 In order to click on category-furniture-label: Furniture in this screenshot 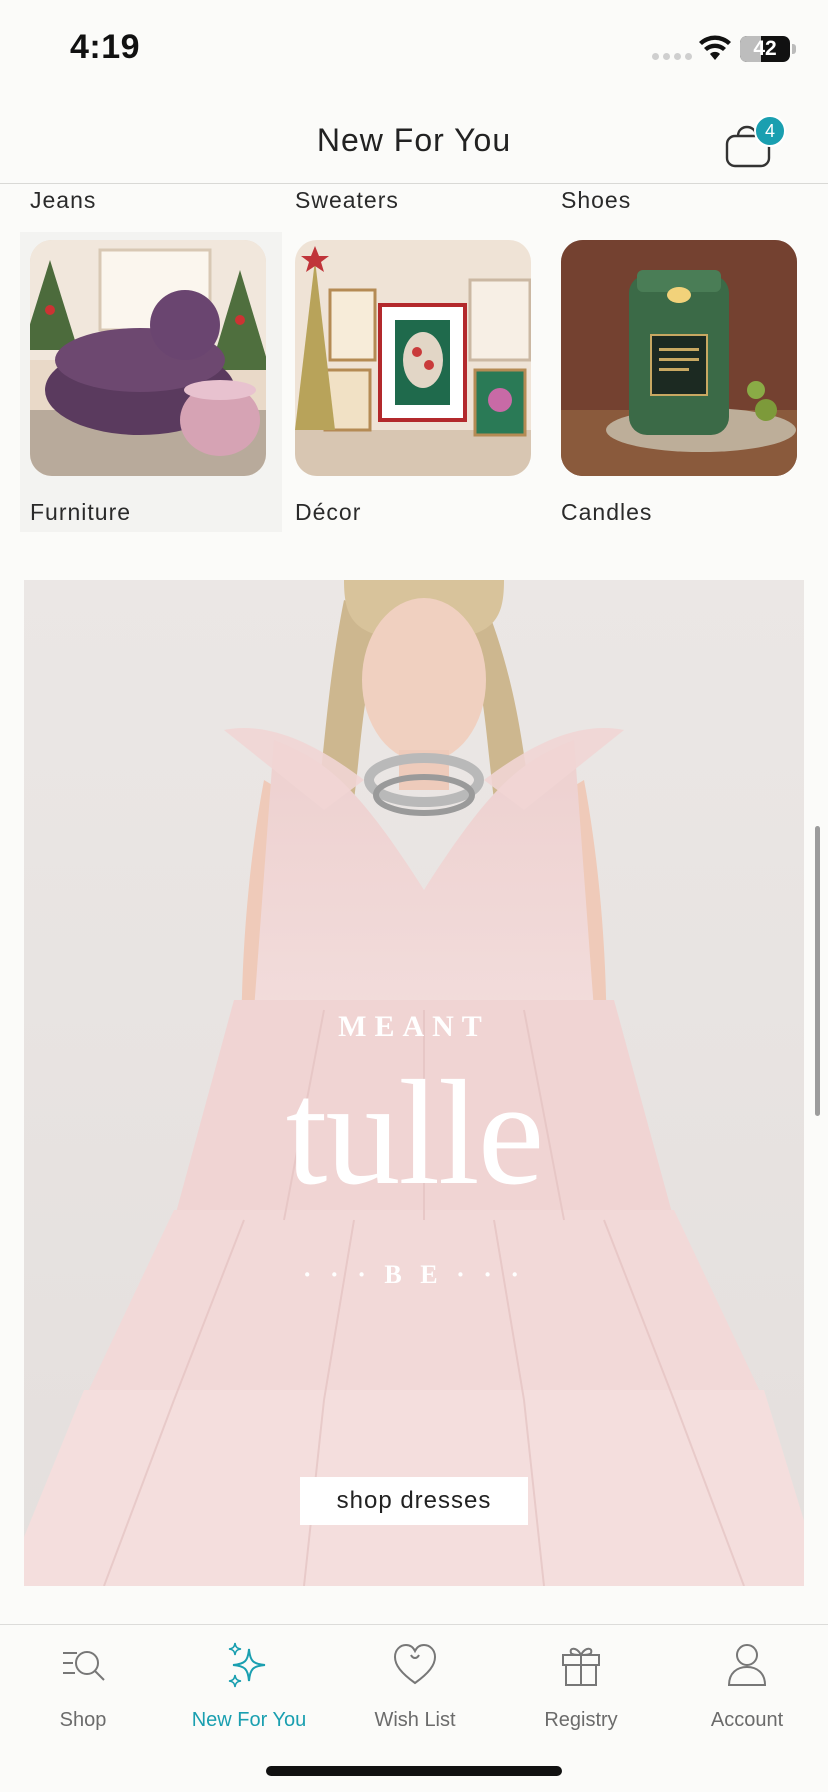, I will do `click(80, 512)`.